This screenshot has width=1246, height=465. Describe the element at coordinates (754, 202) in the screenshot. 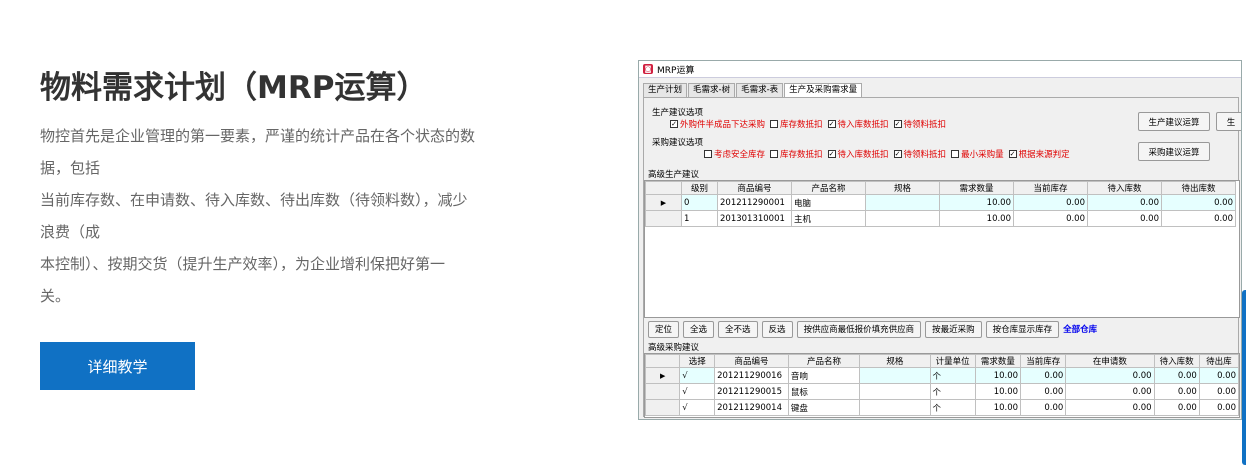

I see `table-cell: 201211290001` at that location.